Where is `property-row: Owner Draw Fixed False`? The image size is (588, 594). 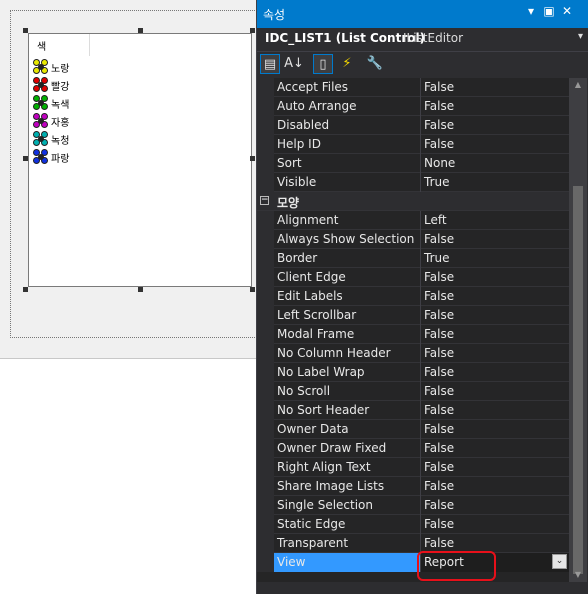 property-row: Owner Draw Fixed False is located at coordinates (413, 448).